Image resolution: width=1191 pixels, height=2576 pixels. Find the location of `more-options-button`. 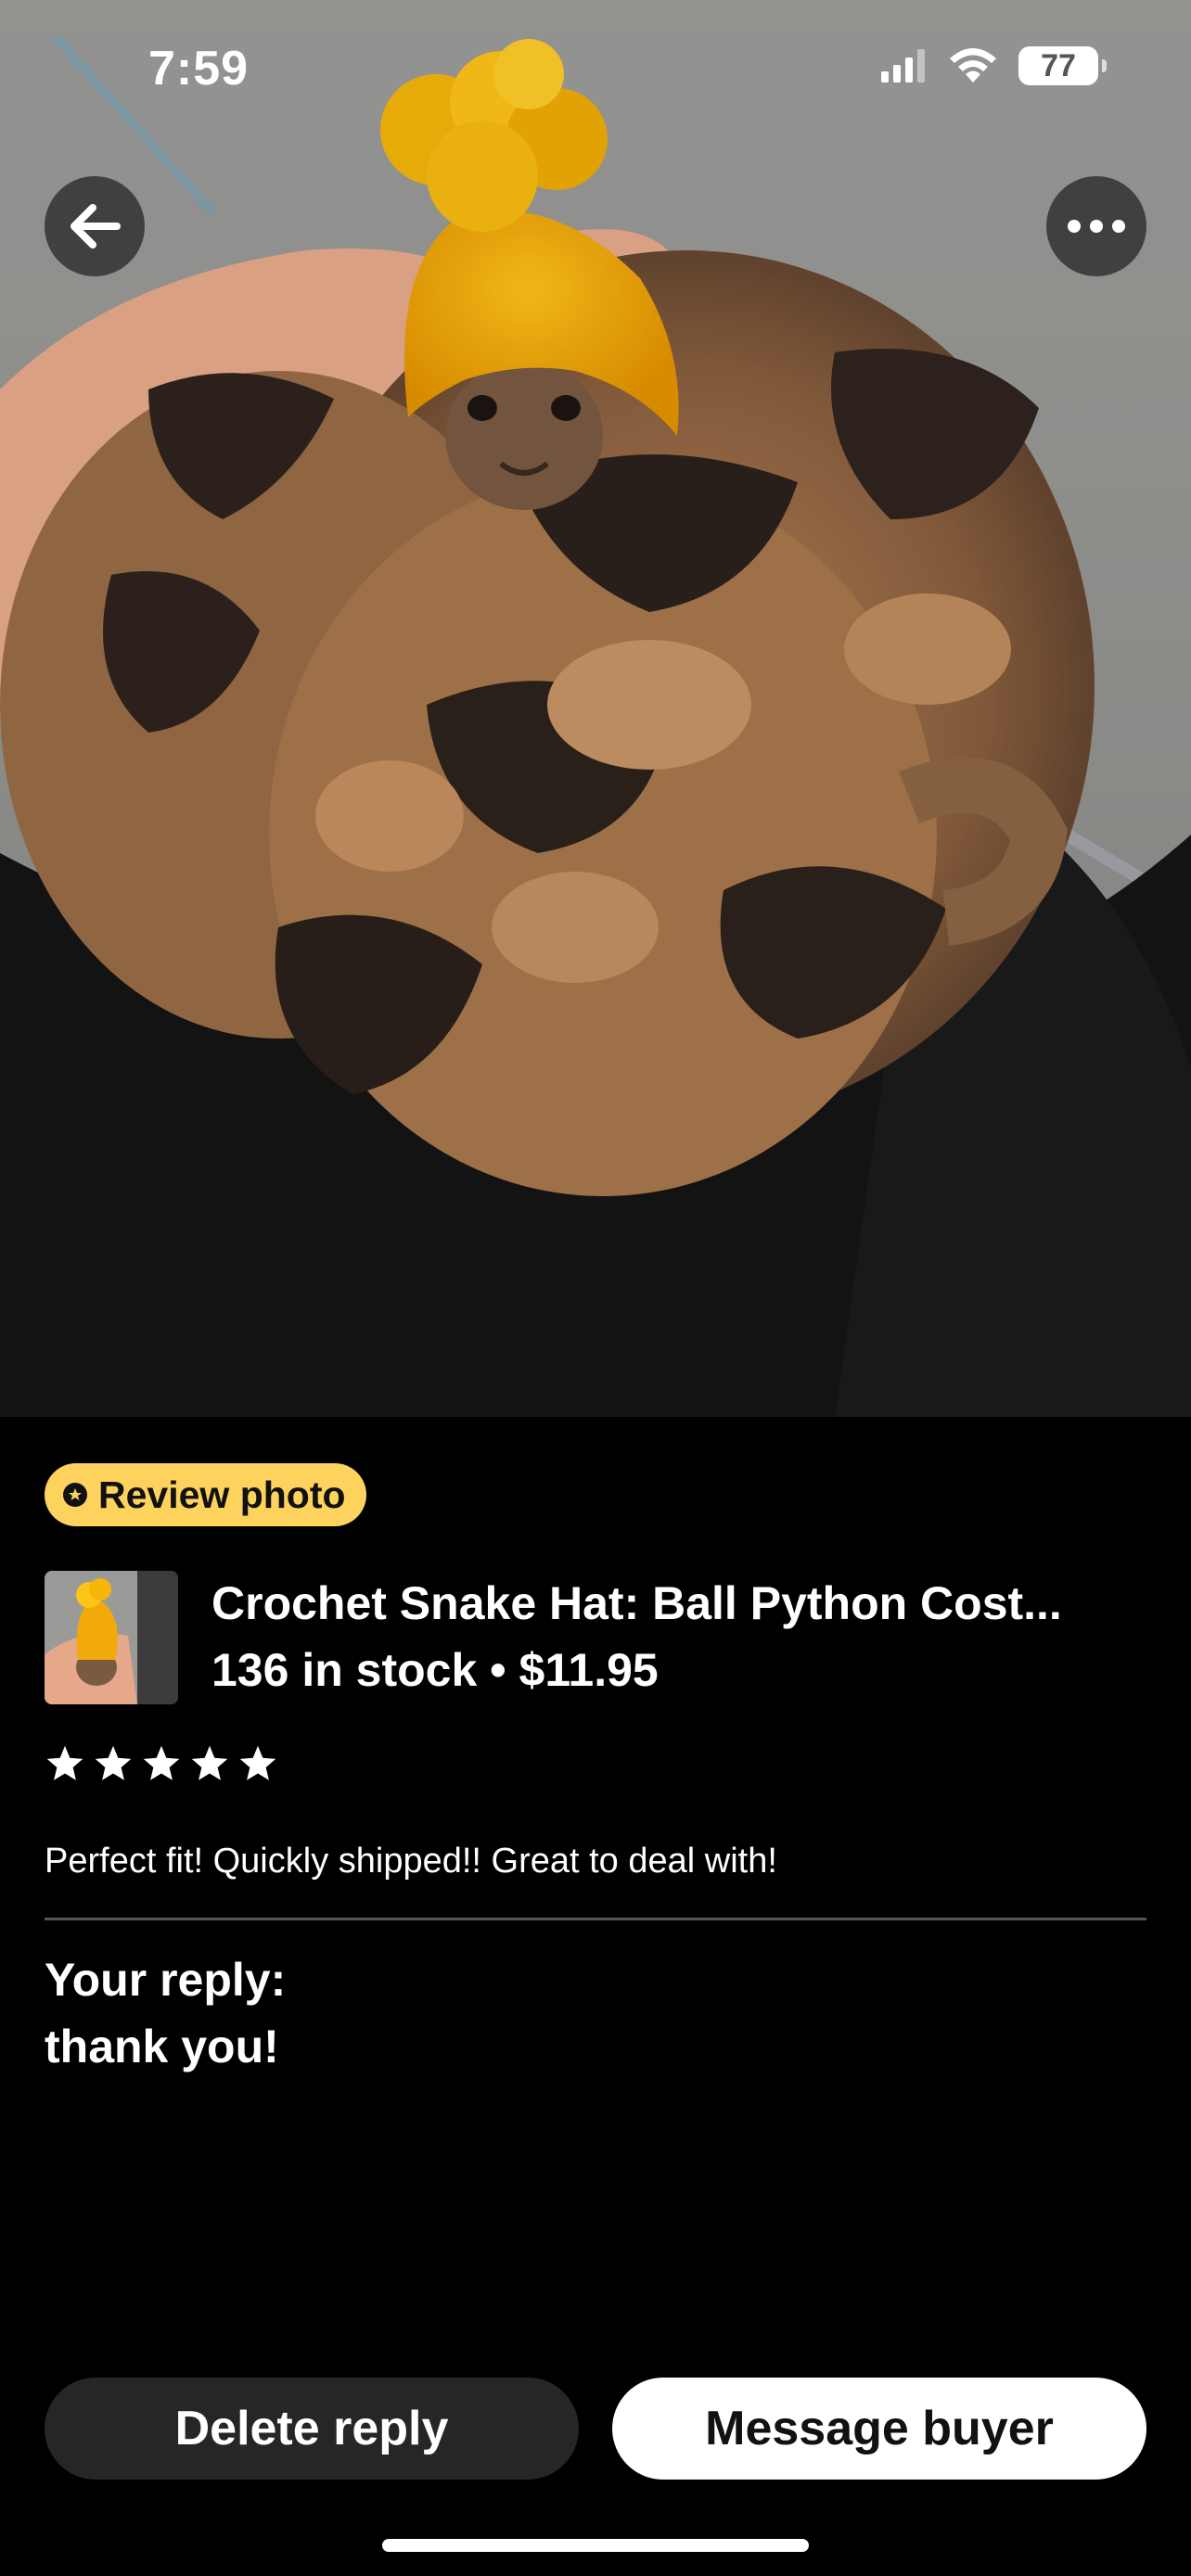

more-options-button is located at coordinates (1096, 226).